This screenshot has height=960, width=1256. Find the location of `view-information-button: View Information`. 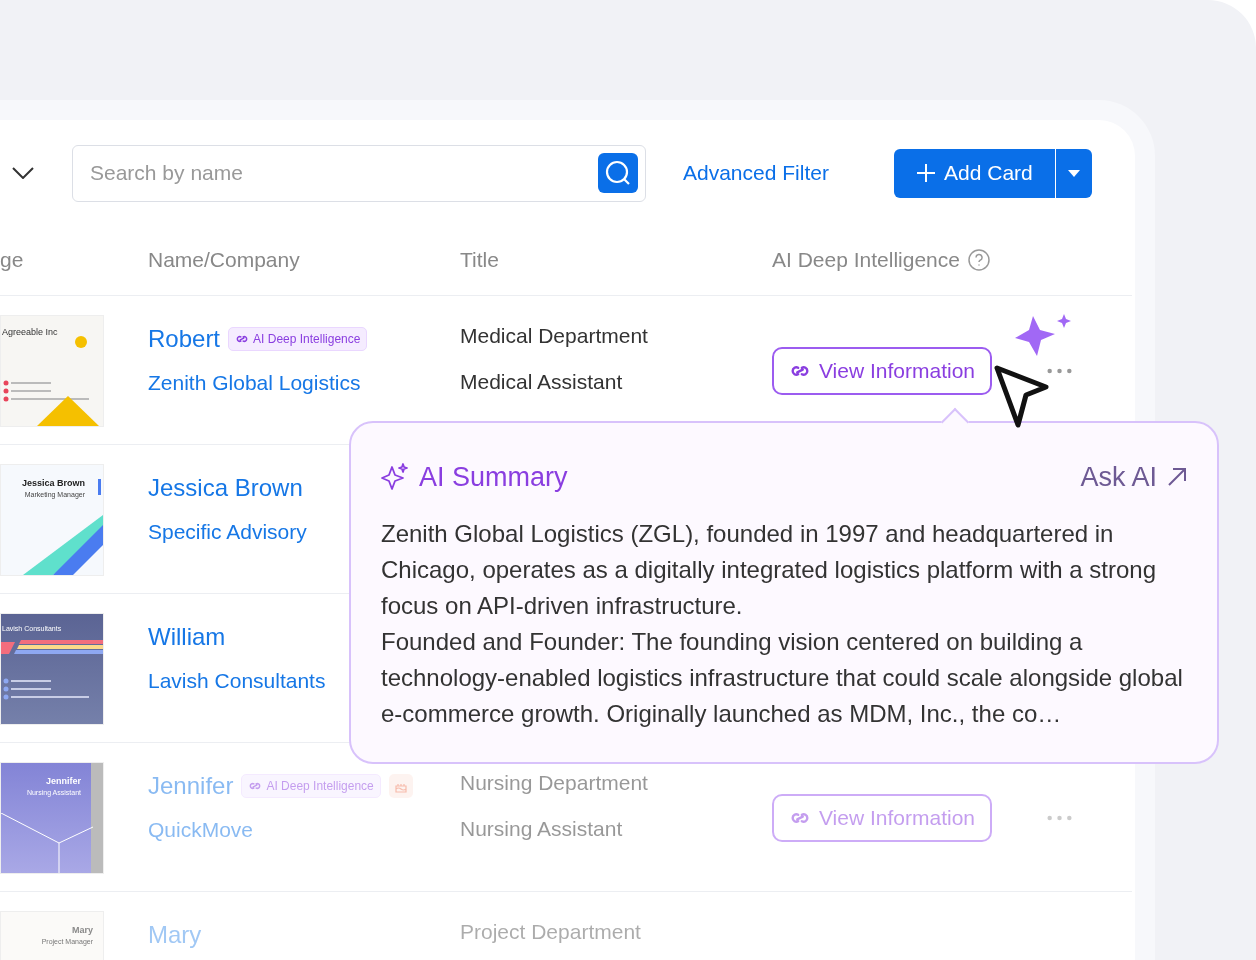

view-information-button: View Information is located at coordinates (882, 371).